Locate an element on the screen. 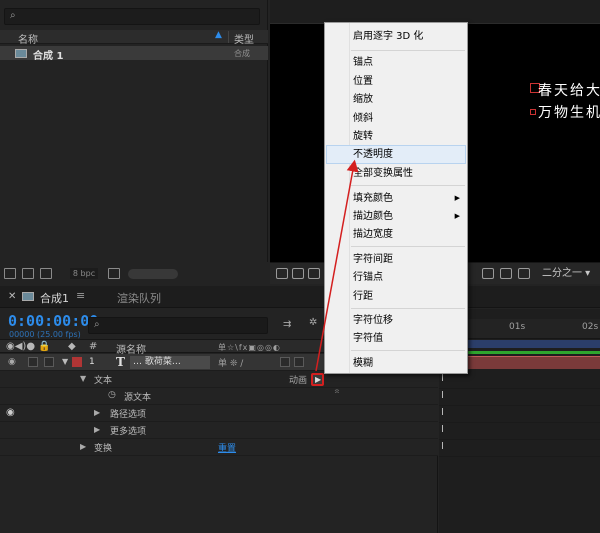 The image size is (600, 533). menu-item-opacity: 不透明度 is located at coordinates (396, 154).